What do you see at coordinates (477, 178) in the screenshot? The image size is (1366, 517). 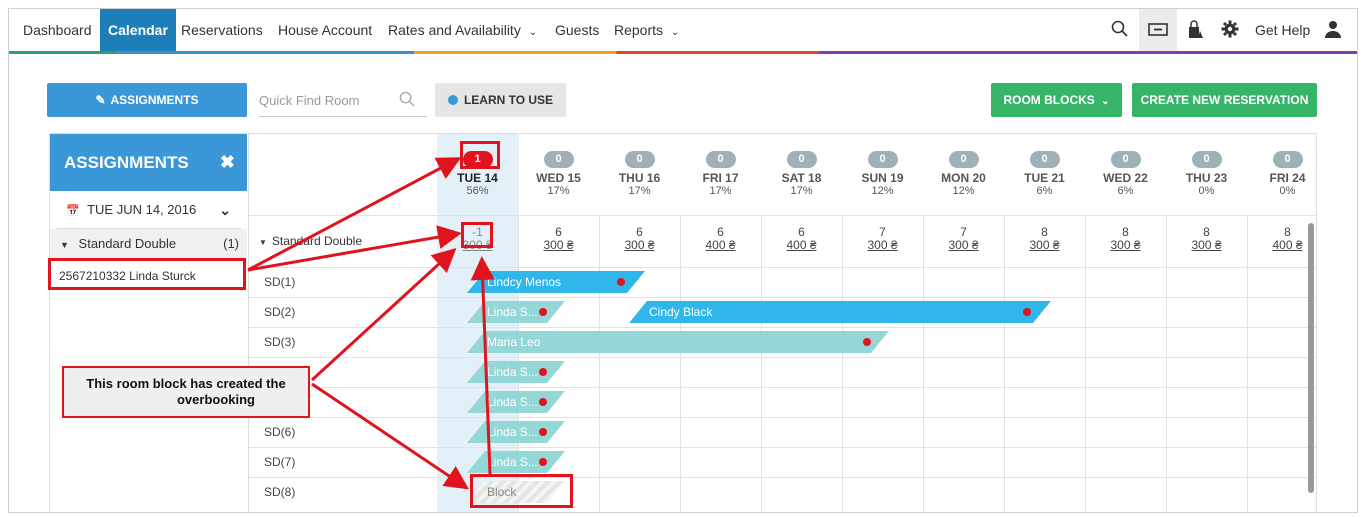 I see `day-label: TUE 14` at bounding box center [477, 178].